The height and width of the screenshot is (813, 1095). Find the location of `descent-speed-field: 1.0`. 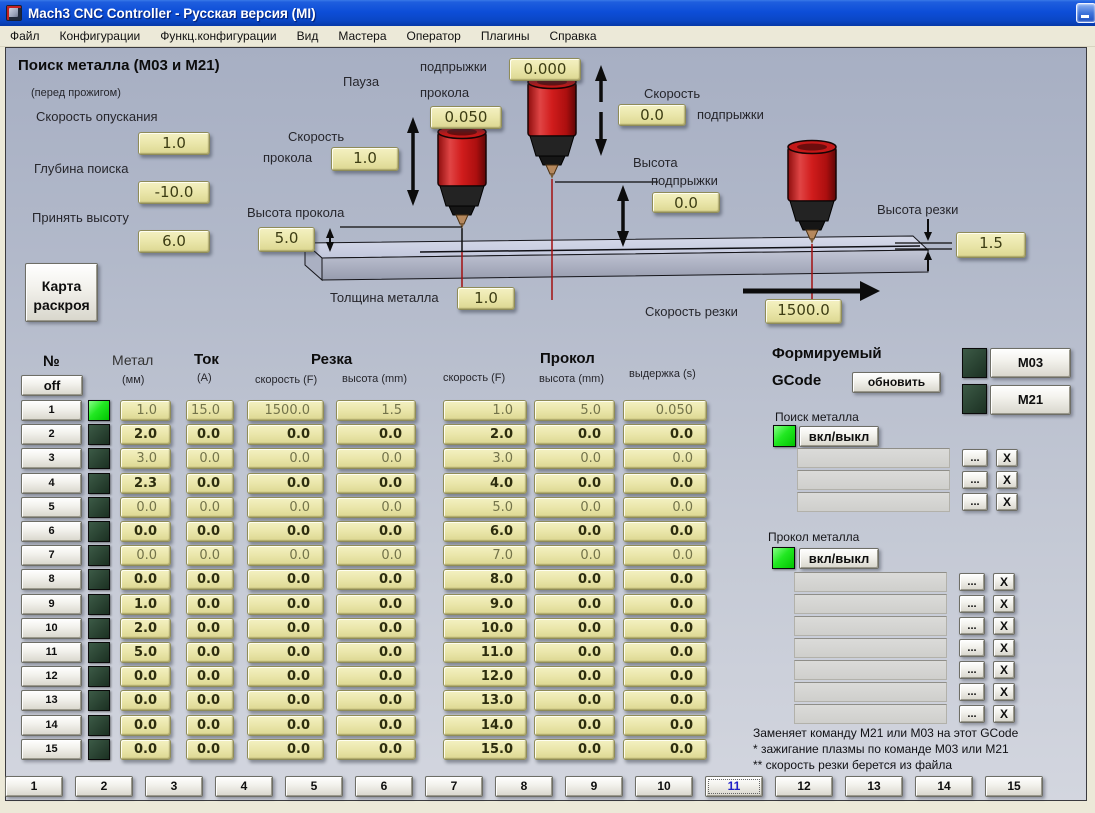

descent-speed-field: 1.0 is located at coordinates (174, 143).